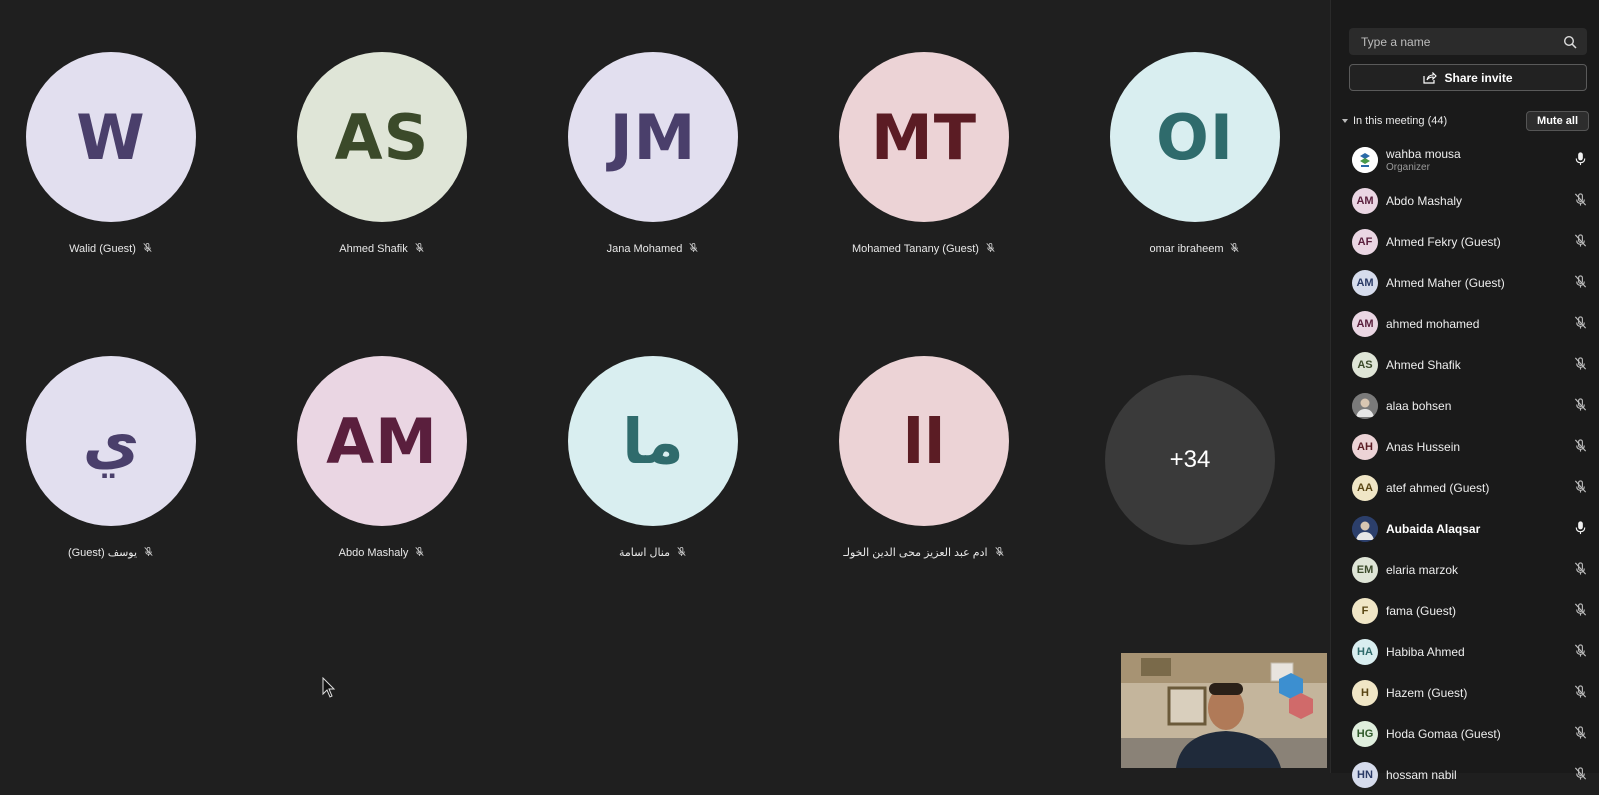 The height and width of the screenshot is (795, 1599). Describe the element at coordinates (1365, 323) in the screenshot. I see `participant-list-avatar: AM` at that location.